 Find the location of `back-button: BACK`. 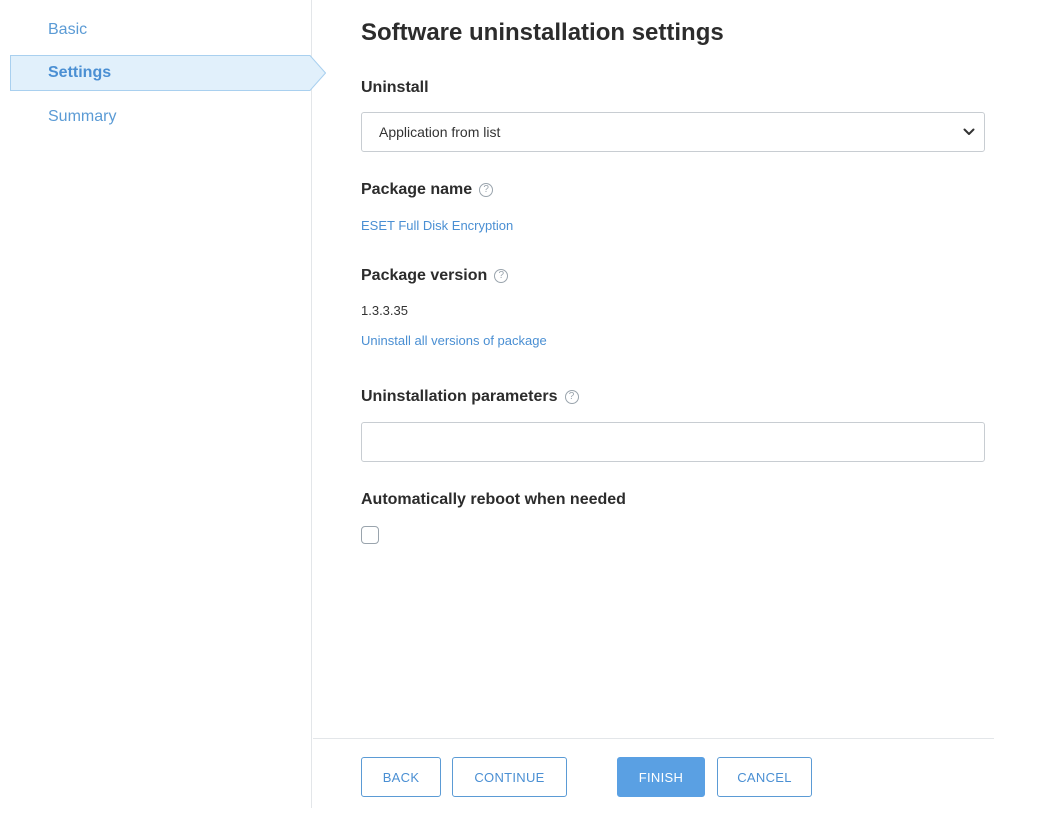

back-button: BACK is located at coordinates (401, 777).